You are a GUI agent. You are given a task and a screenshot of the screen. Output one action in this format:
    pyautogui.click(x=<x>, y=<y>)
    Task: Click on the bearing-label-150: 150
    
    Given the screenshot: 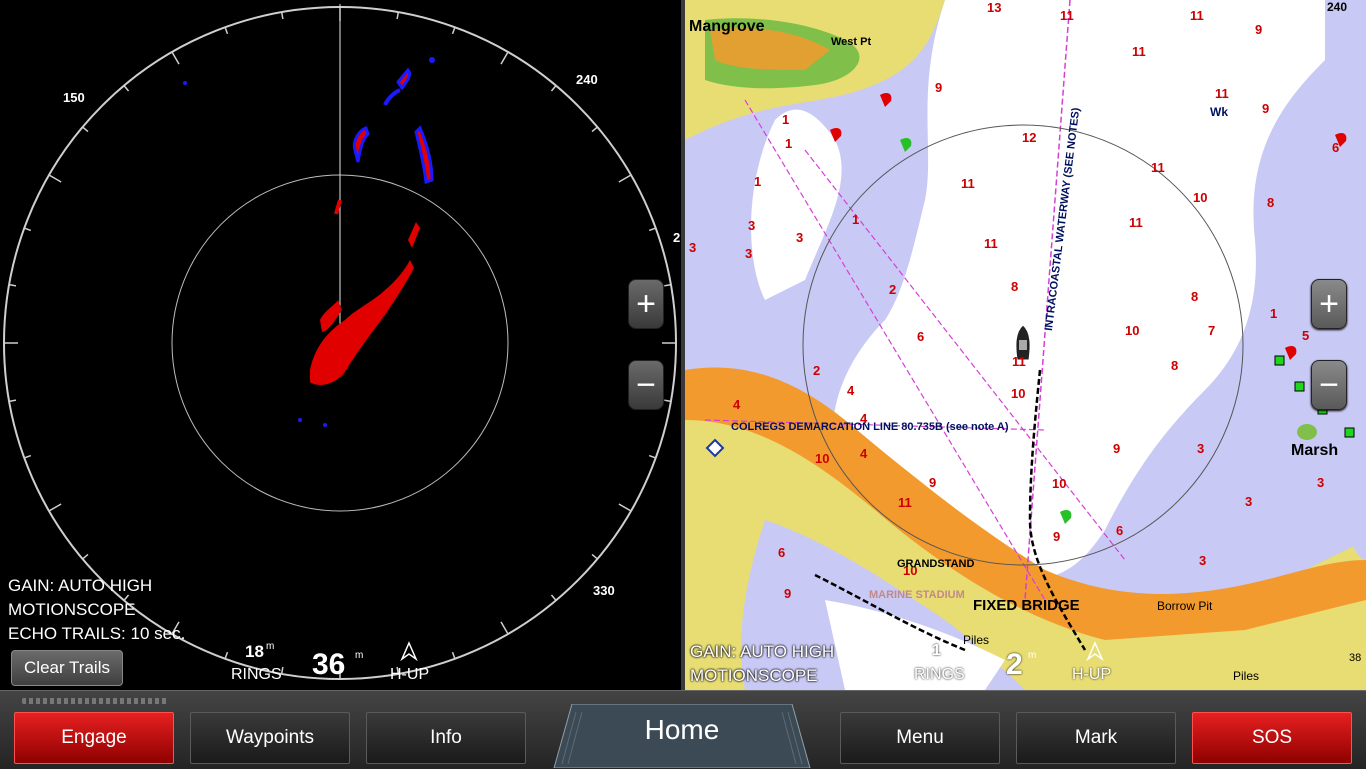 What is the action you would take?
    pyautogui.click(x=74, y=97)
    